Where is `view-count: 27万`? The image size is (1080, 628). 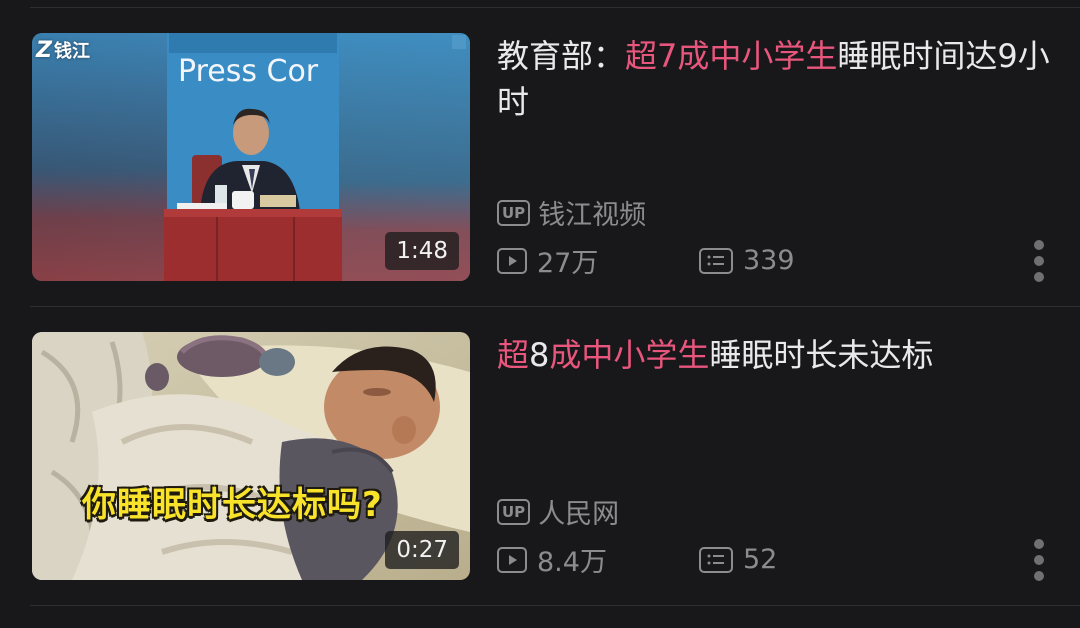 view-count: 27万 is located at coordinates (598, 260).